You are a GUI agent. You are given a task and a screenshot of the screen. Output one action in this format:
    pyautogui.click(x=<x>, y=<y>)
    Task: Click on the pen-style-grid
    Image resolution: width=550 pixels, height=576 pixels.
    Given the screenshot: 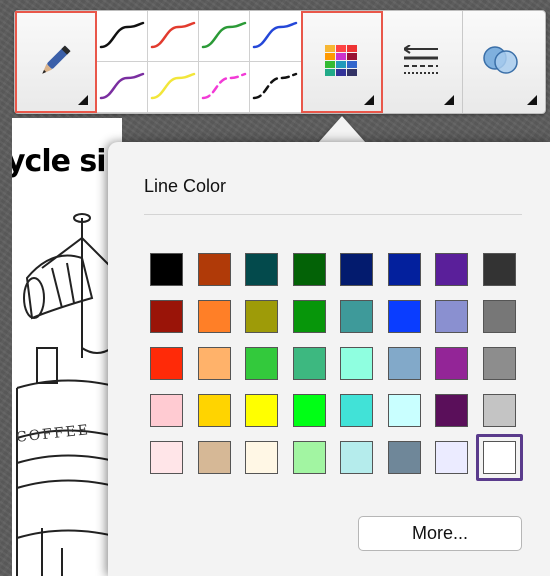 What is the action you would take?
    pyautogui.click(x=199, y=62)
    